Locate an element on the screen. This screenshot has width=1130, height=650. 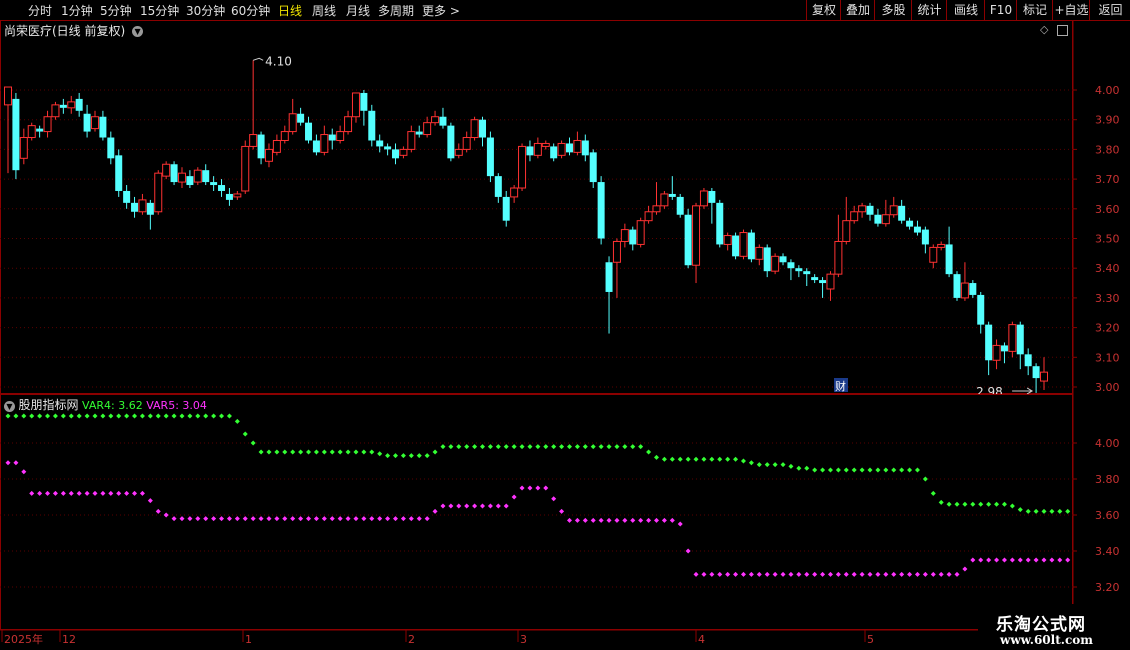
period-tab: 多周期 is located at coordinates (396, 10).